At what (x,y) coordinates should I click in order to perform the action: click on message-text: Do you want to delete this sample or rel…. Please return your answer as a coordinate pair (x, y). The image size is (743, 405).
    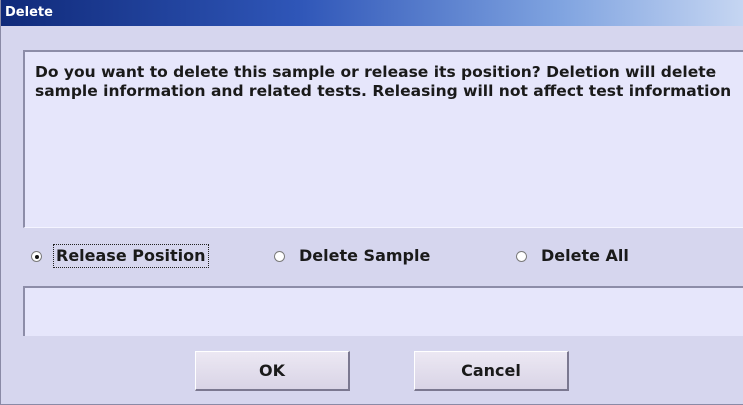
    Looking at the image, I should click on (383, 81).